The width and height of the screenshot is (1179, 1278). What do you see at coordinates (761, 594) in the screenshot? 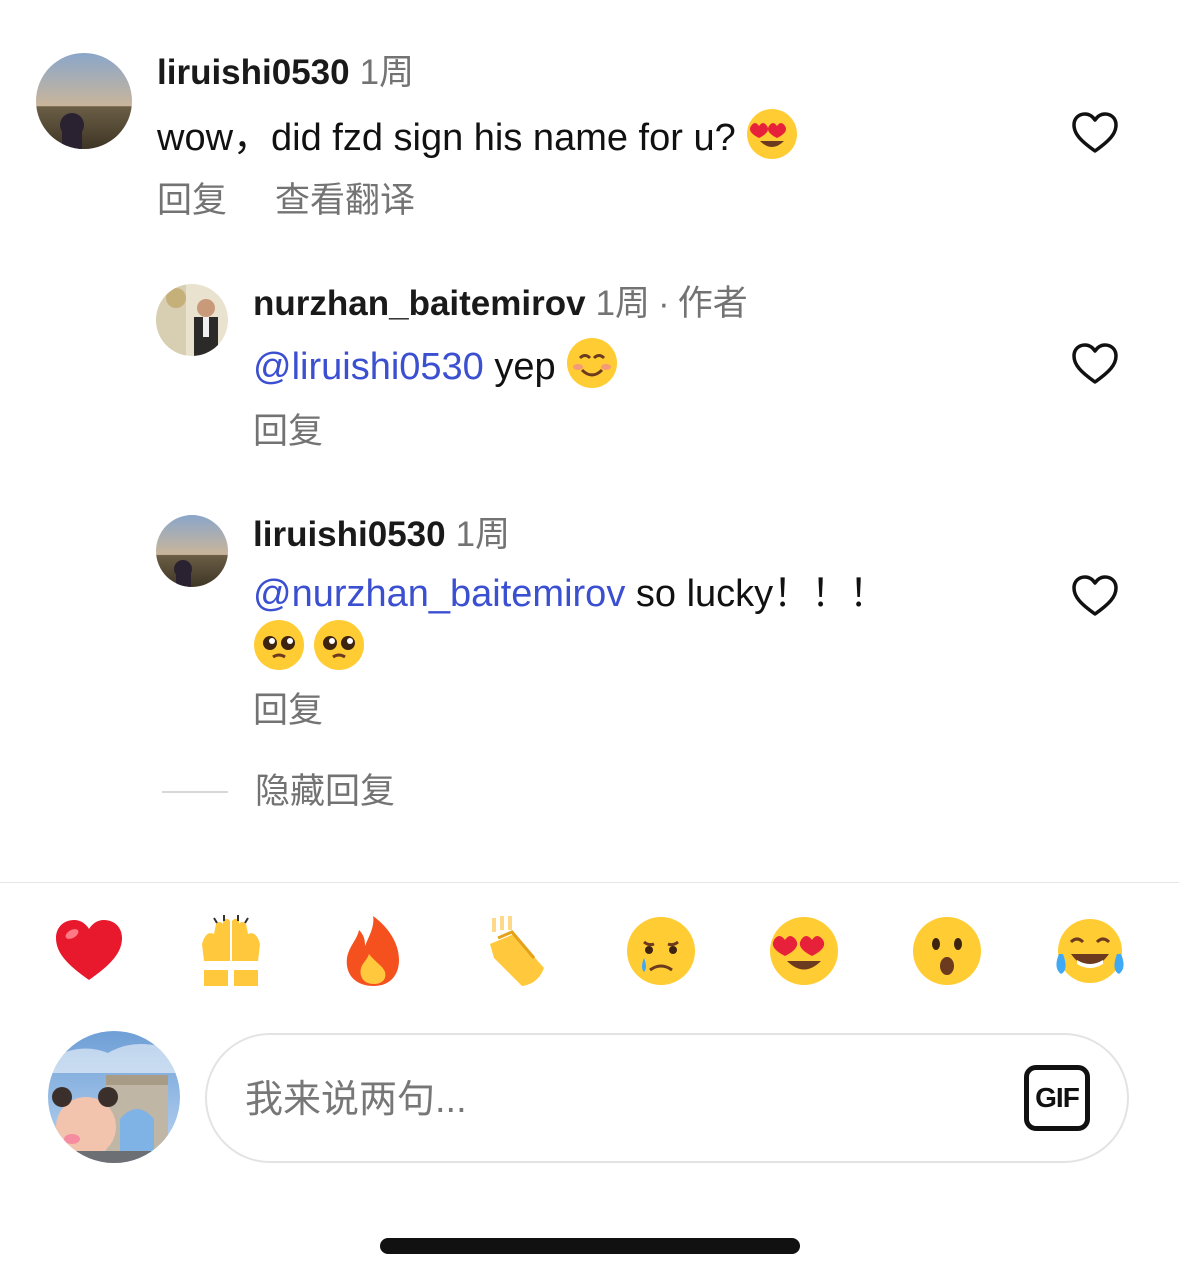
I see `comment-body: so lucky！！！` at bounding box center [761, 594].